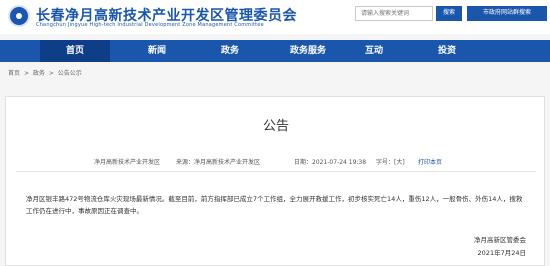 The image size is (550, 266). I want to click on nav-item-interaction: 互动, so click(374, 51).